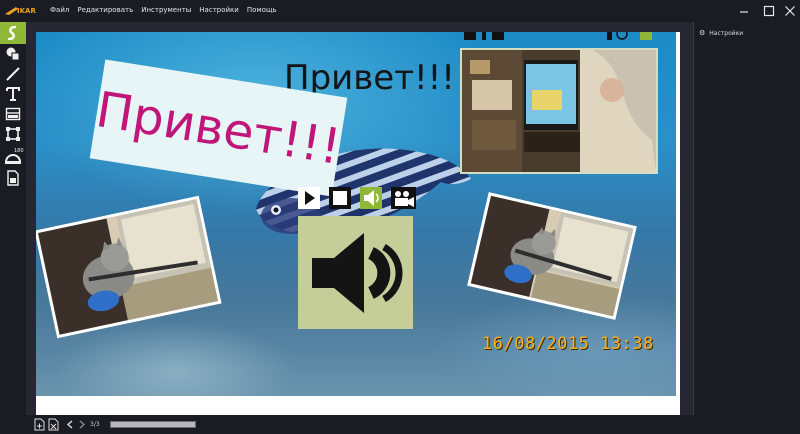 This screenshot has height=434, width=800. I want to click on zoom-slider, so click(153, 424).